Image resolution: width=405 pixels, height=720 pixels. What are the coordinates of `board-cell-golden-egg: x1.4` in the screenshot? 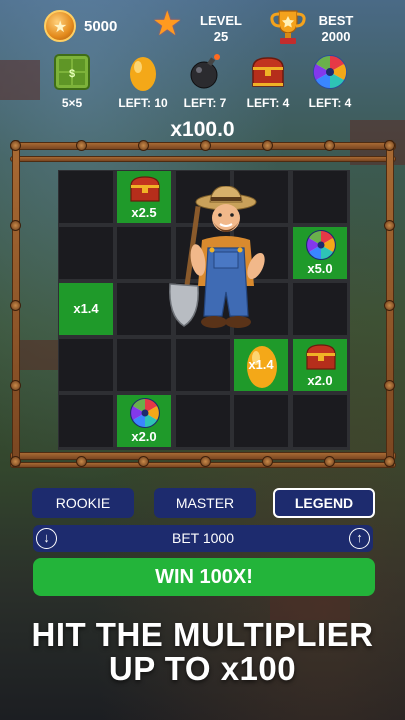 It's located at (261, 365).